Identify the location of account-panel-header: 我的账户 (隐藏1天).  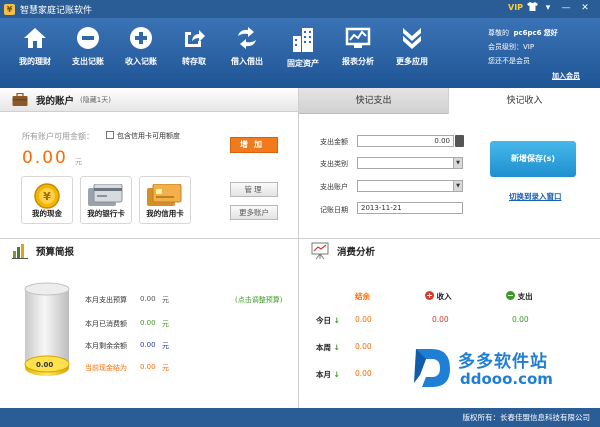
(149, 100).